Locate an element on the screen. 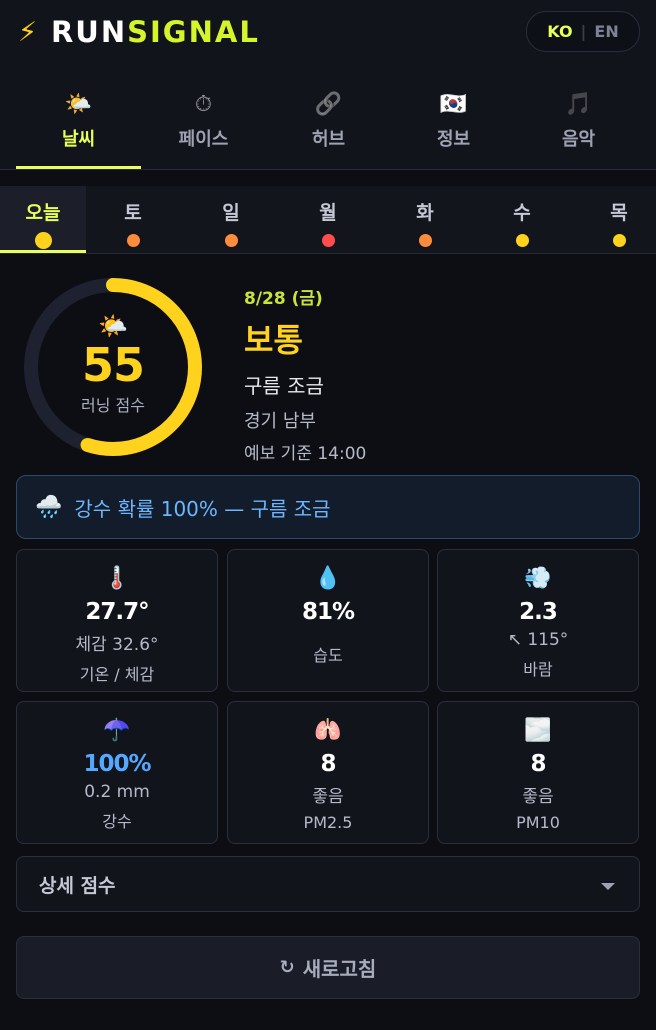 The width and height of the screenshot is (656, 1030). gauge-content: 🌤️ 55 러닝 점수 is located at coordinates (113, 367).